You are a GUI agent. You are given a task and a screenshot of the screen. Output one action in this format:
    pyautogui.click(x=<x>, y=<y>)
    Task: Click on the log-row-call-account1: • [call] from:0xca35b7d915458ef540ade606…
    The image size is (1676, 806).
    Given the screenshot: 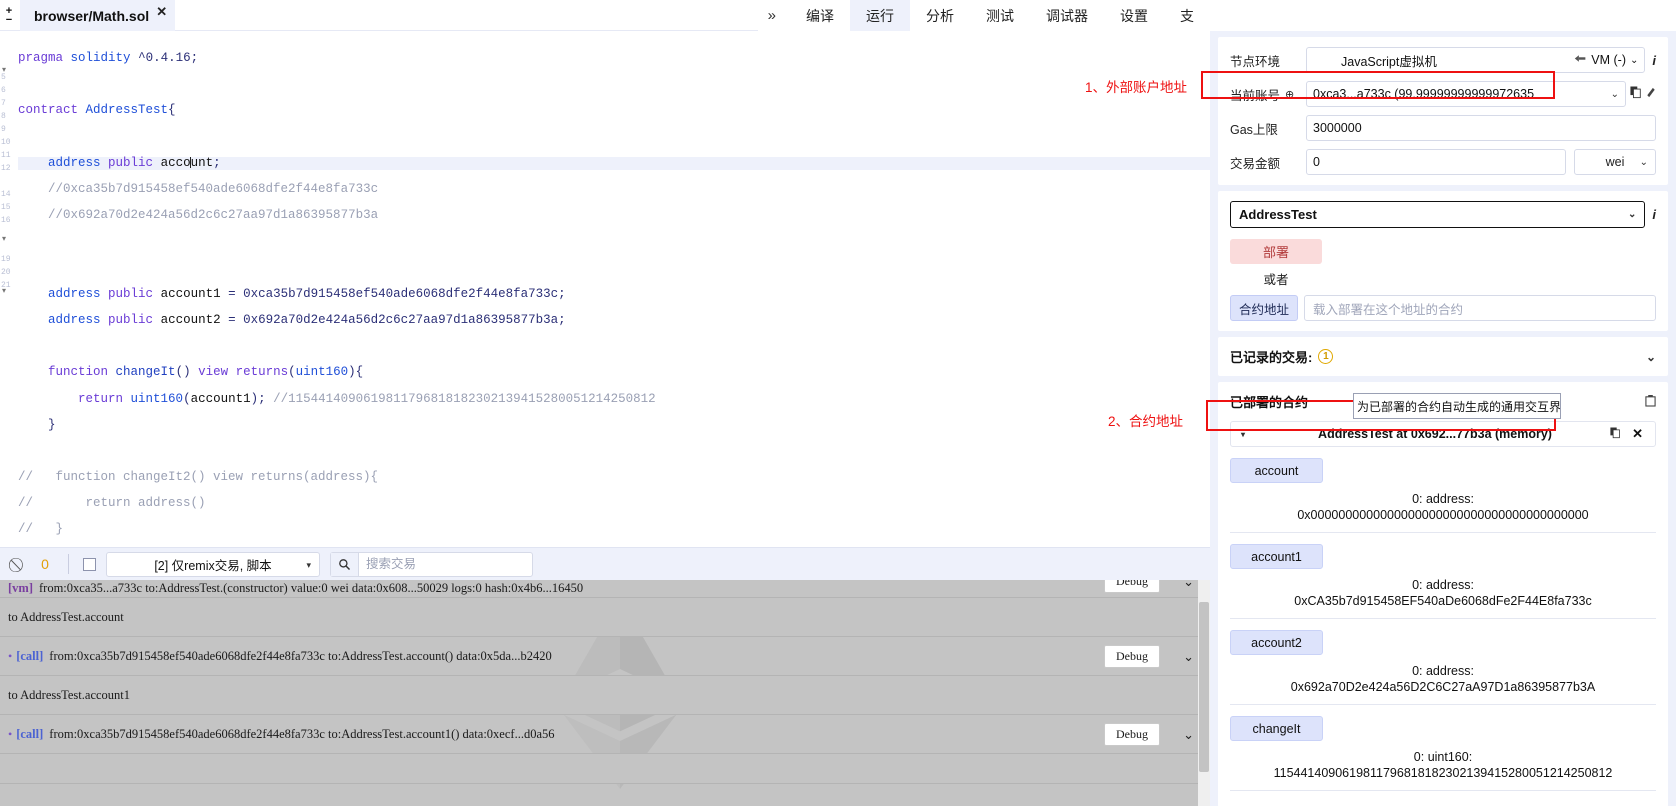 What is the action you would take?
    pyautogui.click(x=605, y=734)
    